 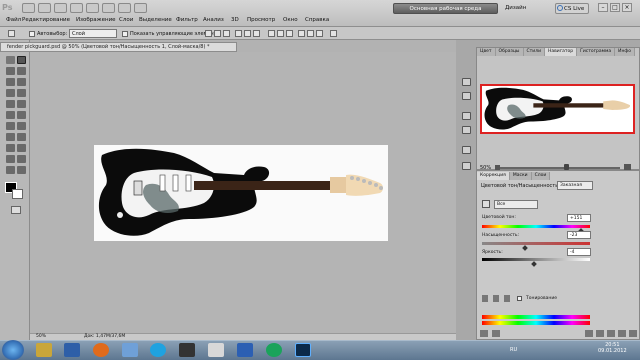 I want to click on history-brush-tool-icon, so click(x=21, y=104).